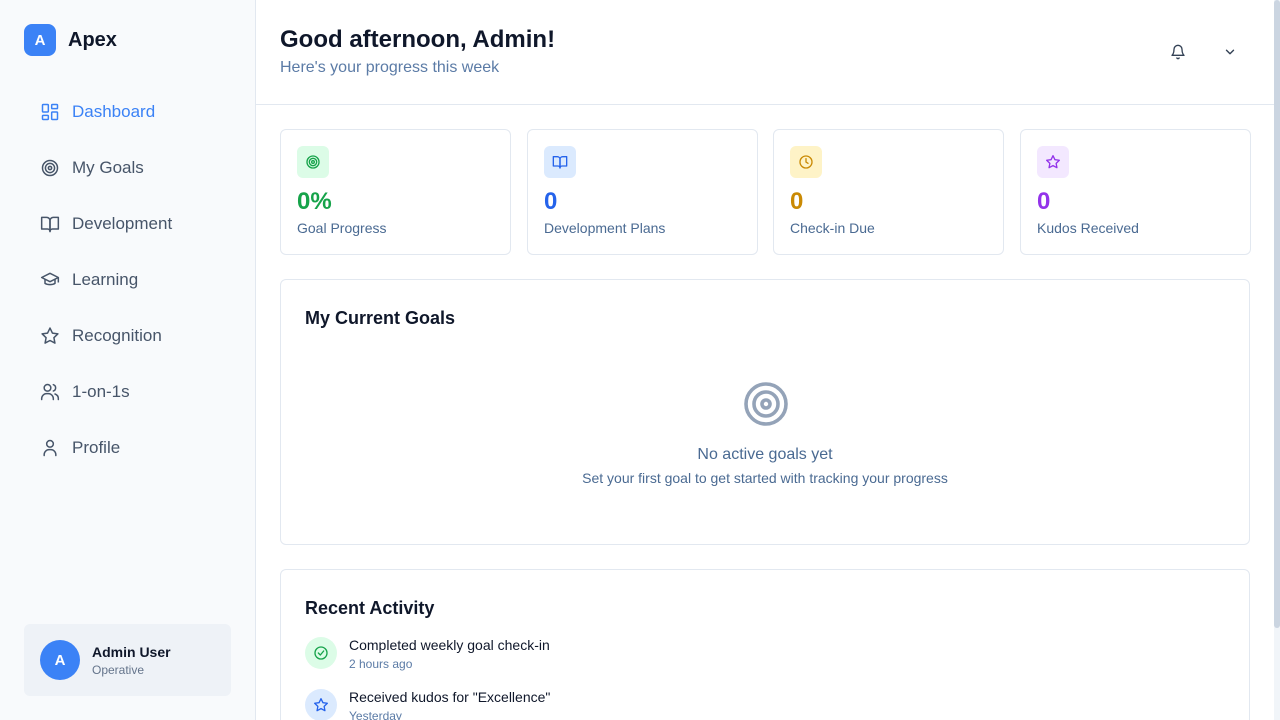  Describe the element at coordinates (1088, 228) in the screenshot. I see `stat-label: Kudos Received` at that location.